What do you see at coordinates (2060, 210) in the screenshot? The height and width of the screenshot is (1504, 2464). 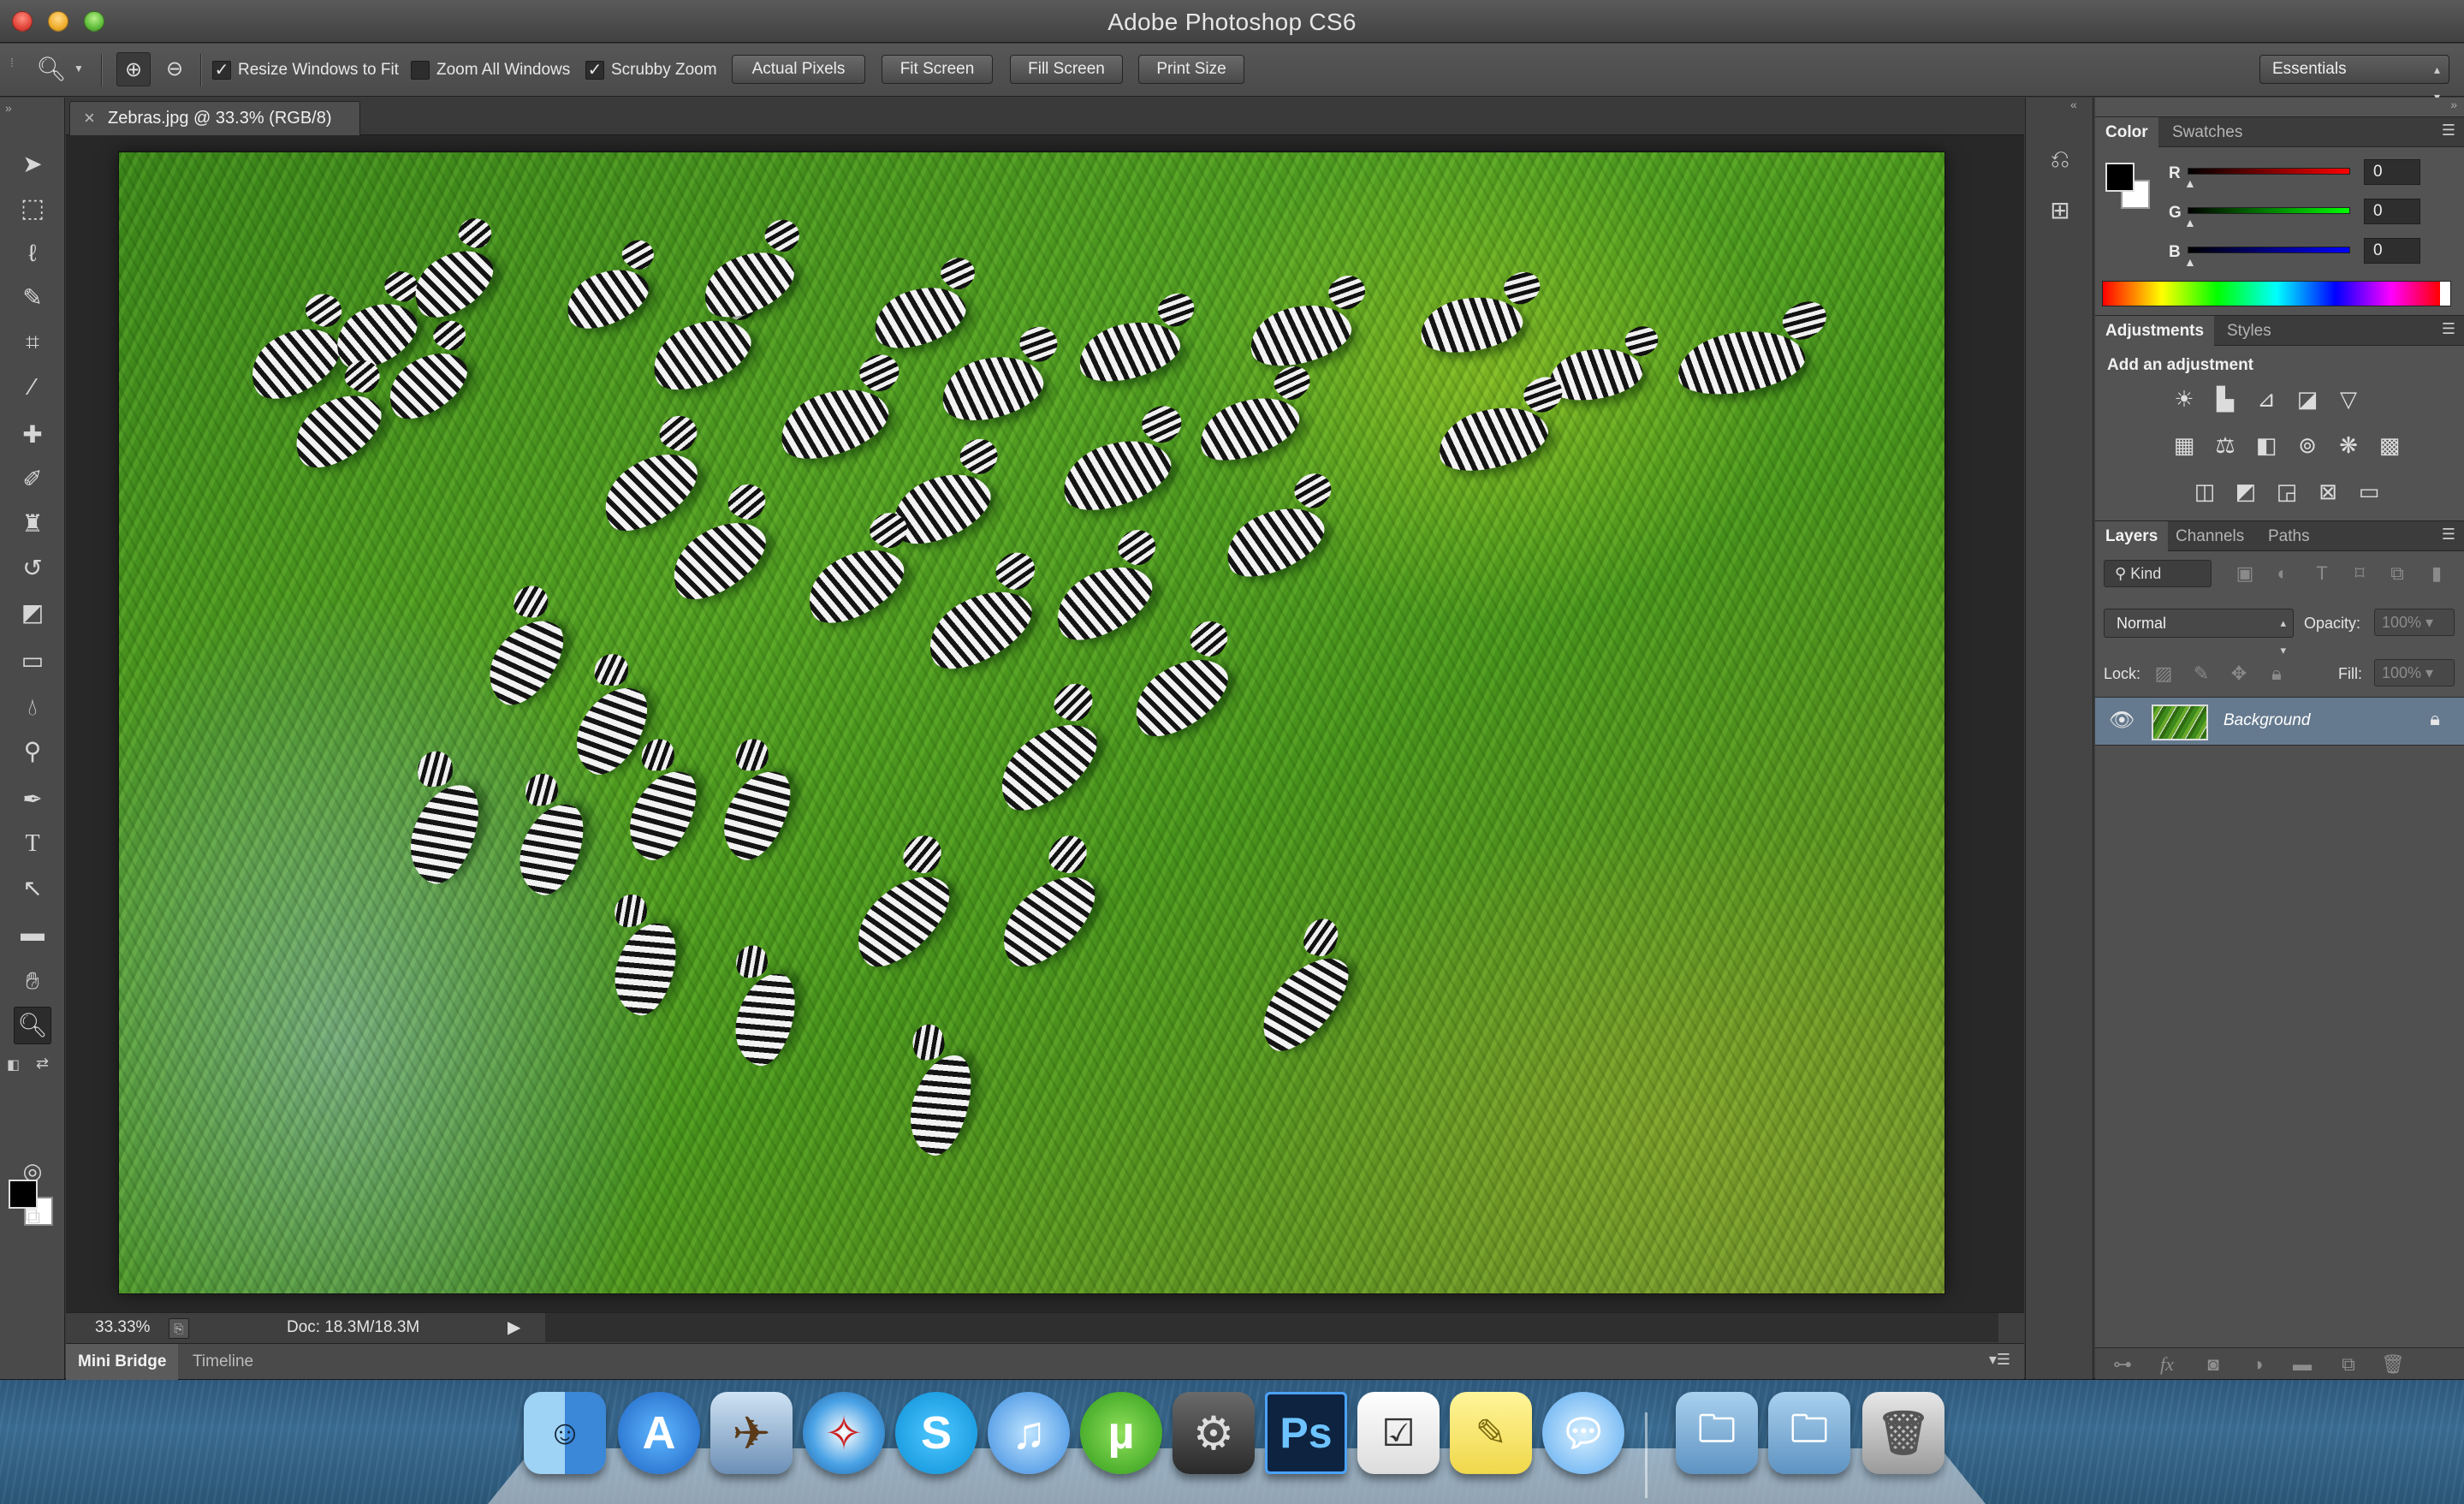 I see `properties-panel-icon: ⊞` at bounding box center [2060, 210].